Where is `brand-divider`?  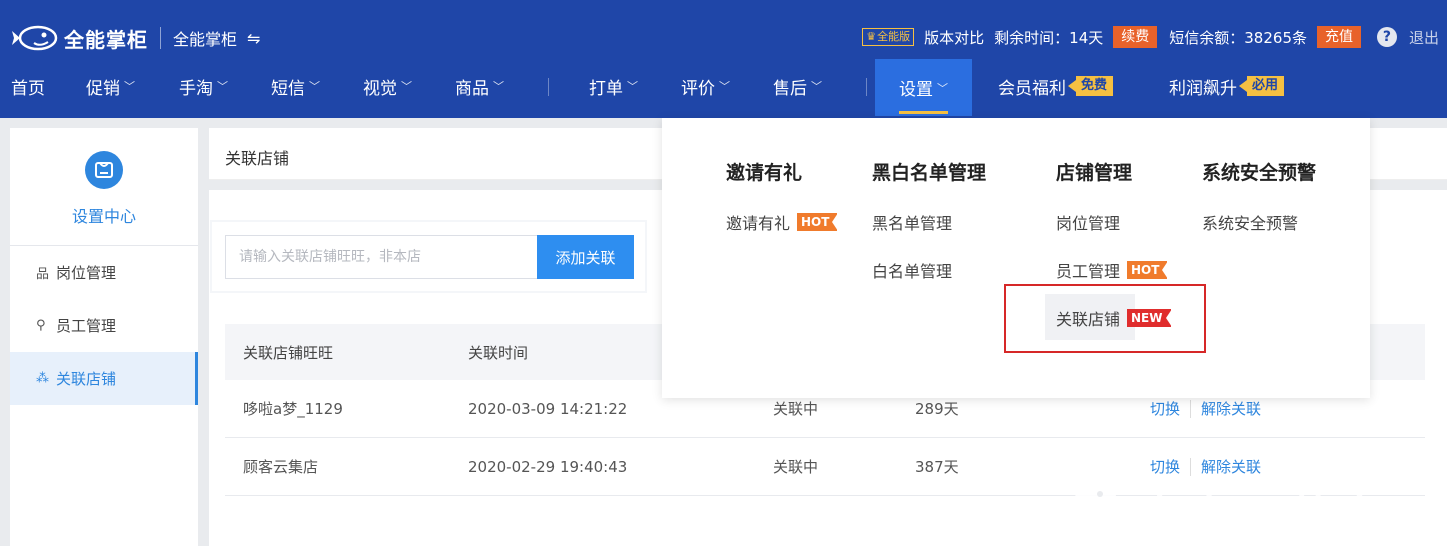 brand-divider is located at coordinates (160, 38).